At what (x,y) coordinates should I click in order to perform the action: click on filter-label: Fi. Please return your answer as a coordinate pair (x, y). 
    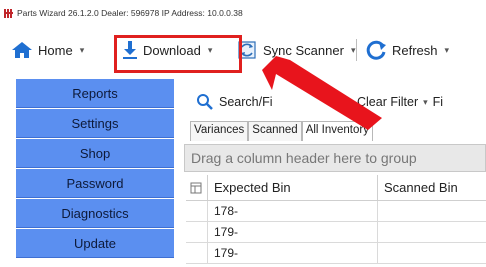
    Looking at the image, I should click on (438, 102).